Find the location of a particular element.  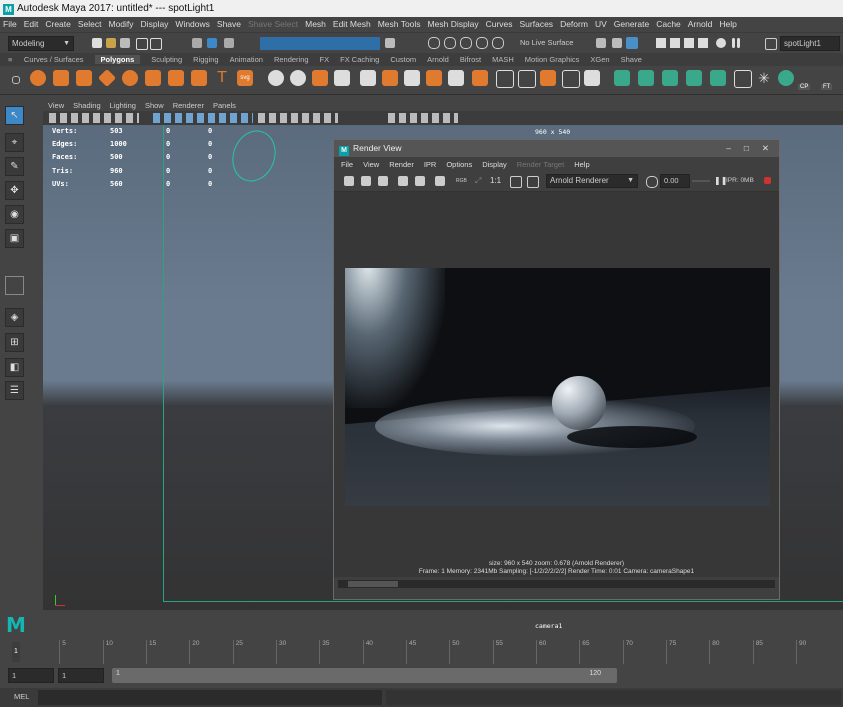

render-view-menu-item: Display is located at coordinates (494, 164).